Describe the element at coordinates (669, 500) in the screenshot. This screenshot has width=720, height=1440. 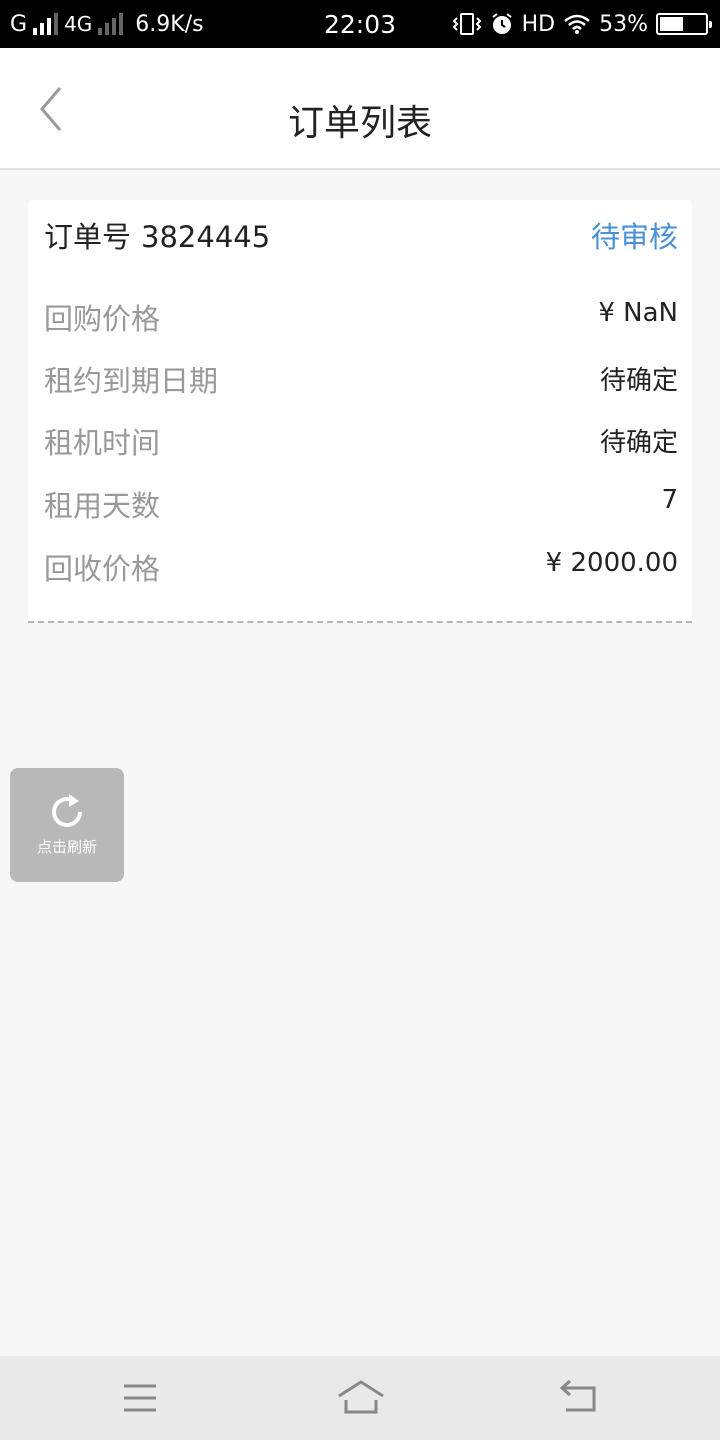
I see `row-value: 7` at that location.